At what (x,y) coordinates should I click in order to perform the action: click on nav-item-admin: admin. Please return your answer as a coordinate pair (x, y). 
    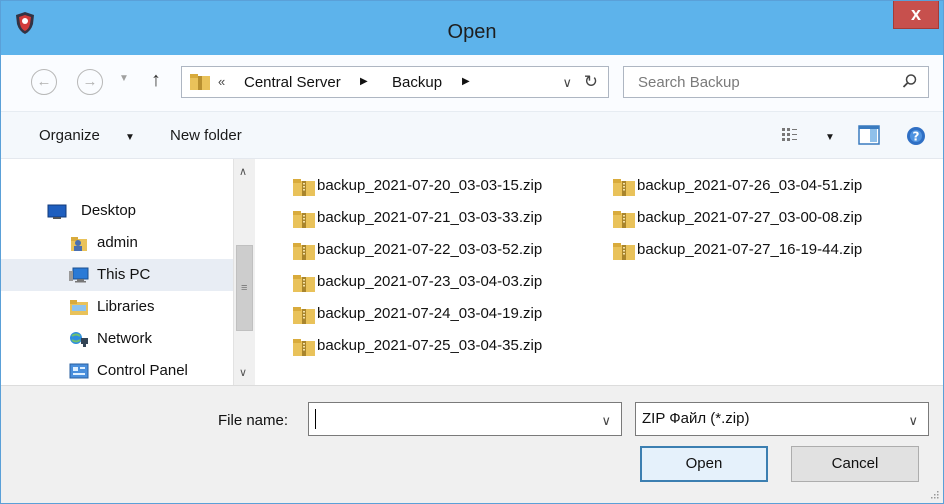
    Looking at the image, I should click on (117, 243).